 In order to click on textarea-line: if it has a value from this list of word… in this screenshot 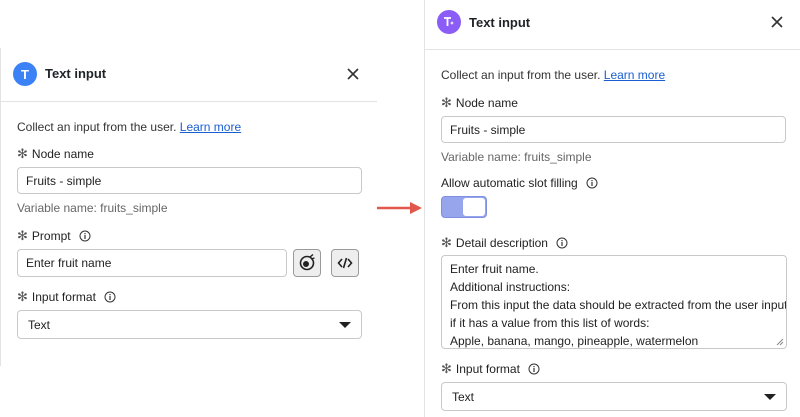, I will do `click(550, 323)`.